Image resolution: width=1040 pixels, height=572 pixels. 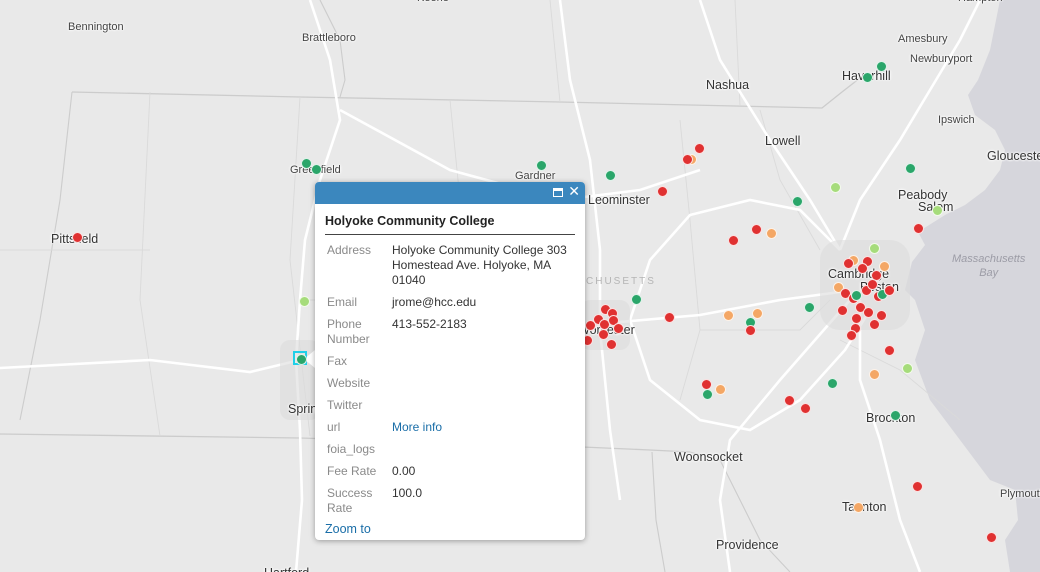 I want to click on attribute-row: Twitter, so click(x=452, y=407).